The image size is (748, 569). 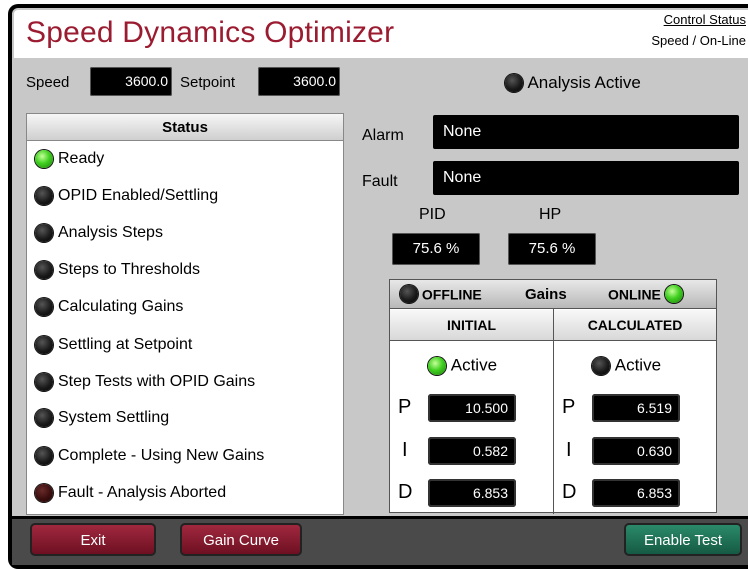 I want to click on control-status-link: Control Status, so click(x=705, y=19).